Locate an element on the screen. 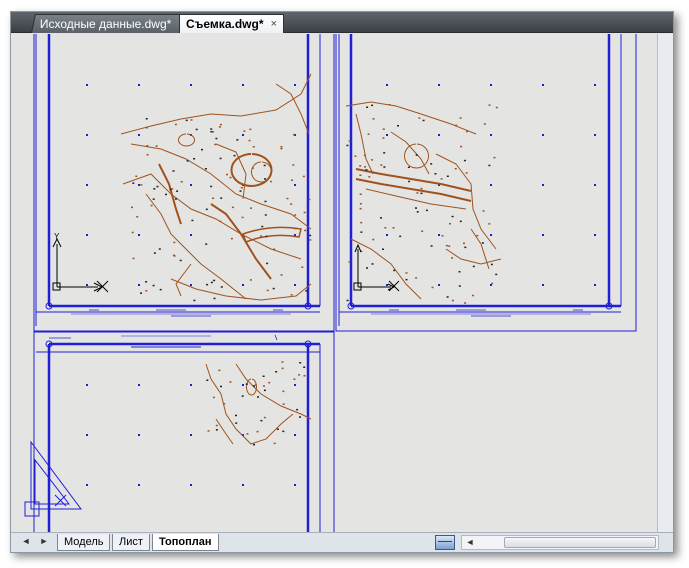 Image resolution: width=689 pixels, height=568 pixels. nav-next-icon: ► is located at coordinates (44, 541).